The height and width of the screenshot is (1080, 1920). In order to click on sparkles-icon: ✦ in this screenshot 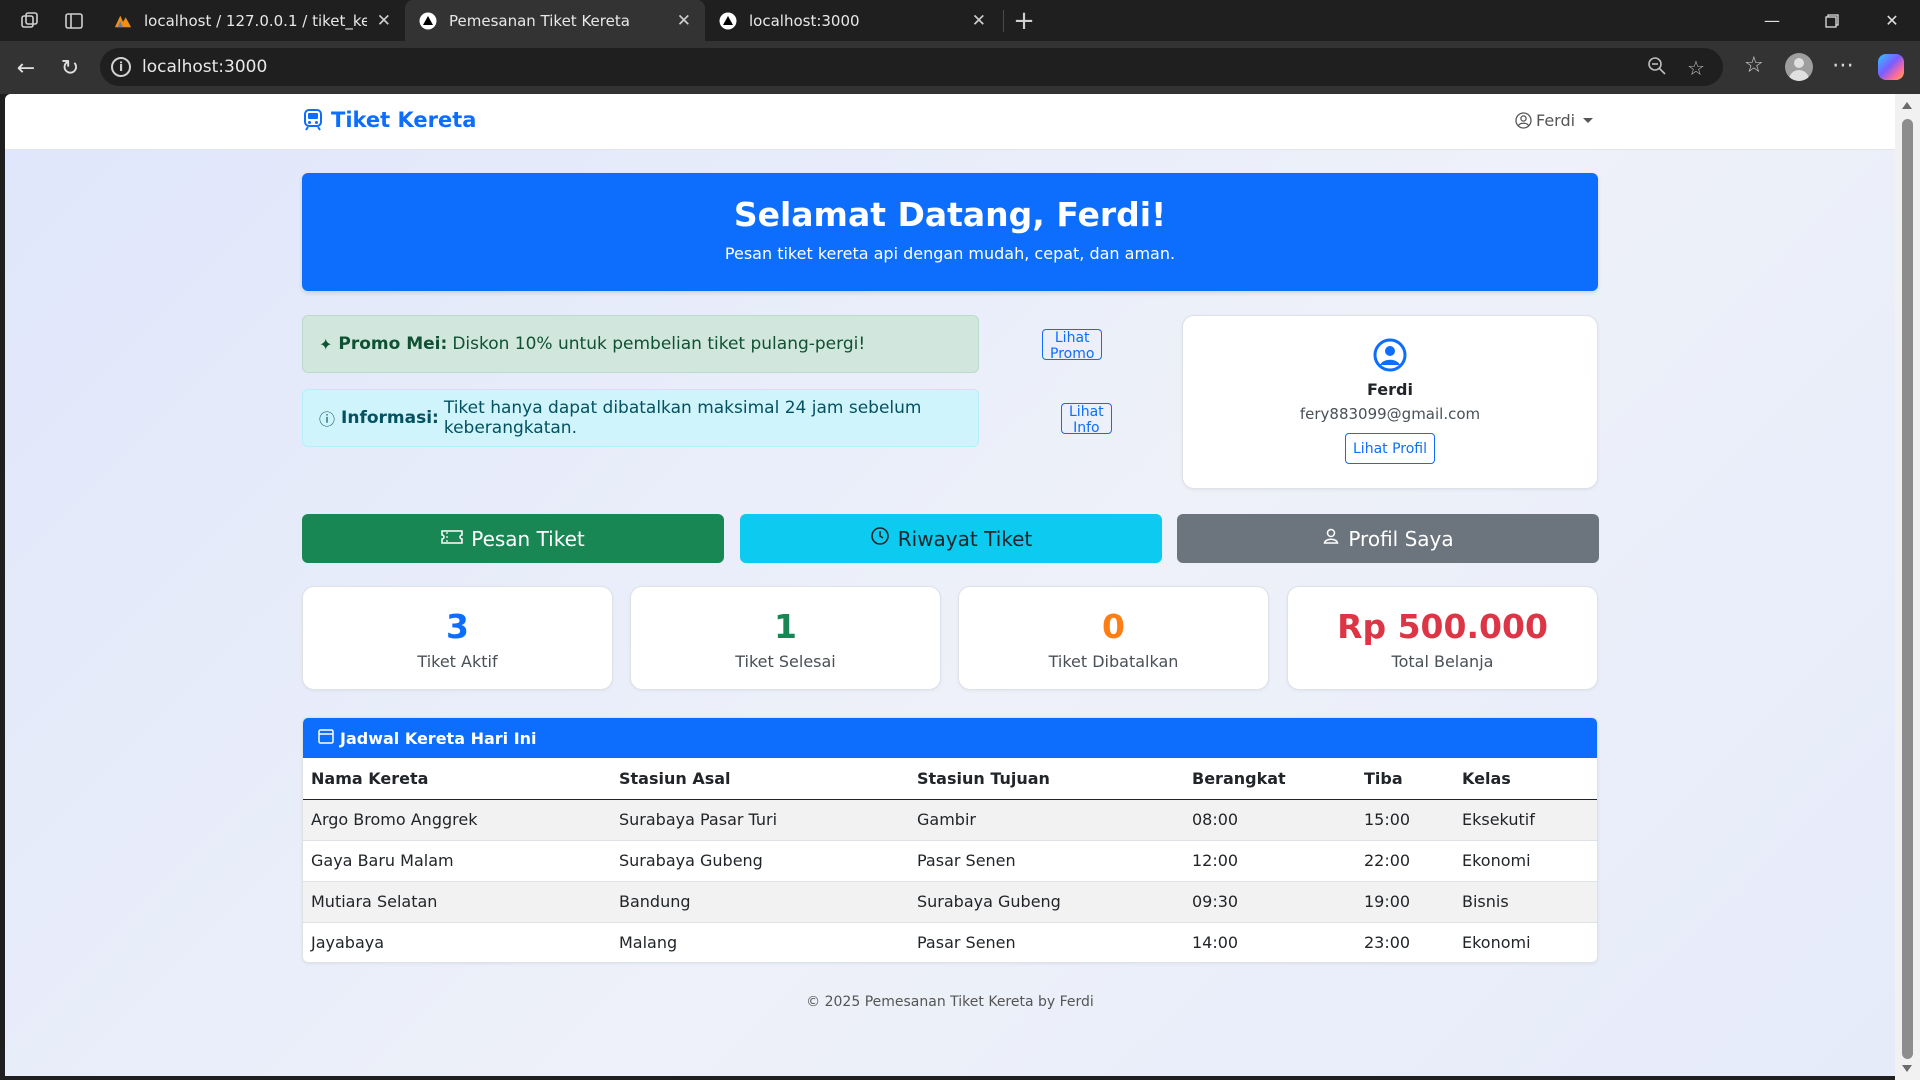, I will do `click(326, 344)`.